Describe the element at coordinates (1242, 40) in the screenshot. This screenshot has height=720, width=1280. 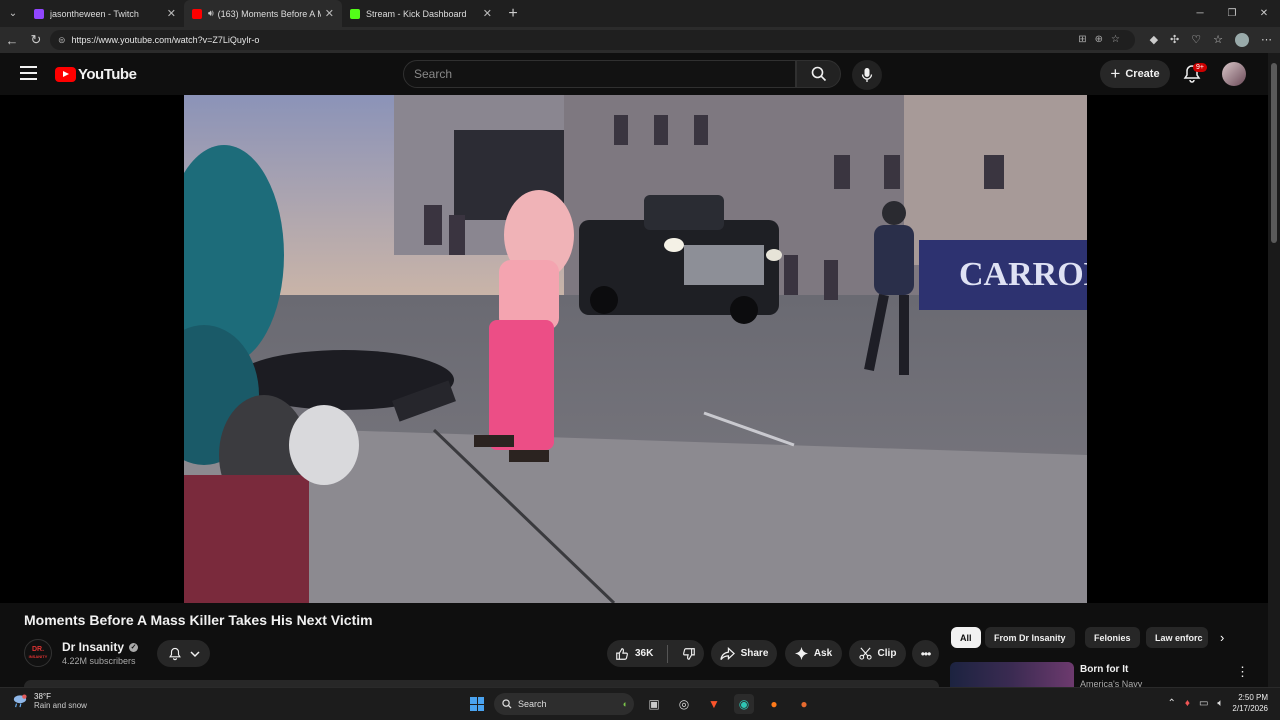
I see `profile-avatar-icon` at that location.